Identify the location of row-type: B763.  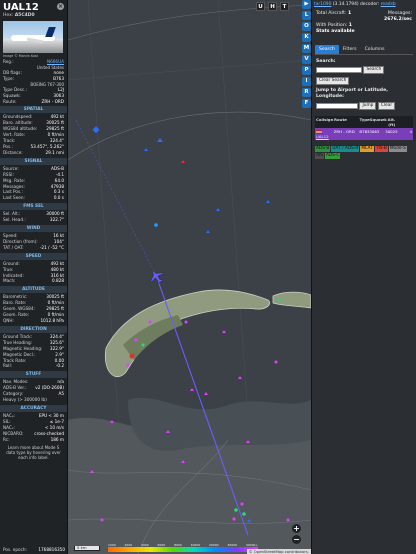
(364, 131).